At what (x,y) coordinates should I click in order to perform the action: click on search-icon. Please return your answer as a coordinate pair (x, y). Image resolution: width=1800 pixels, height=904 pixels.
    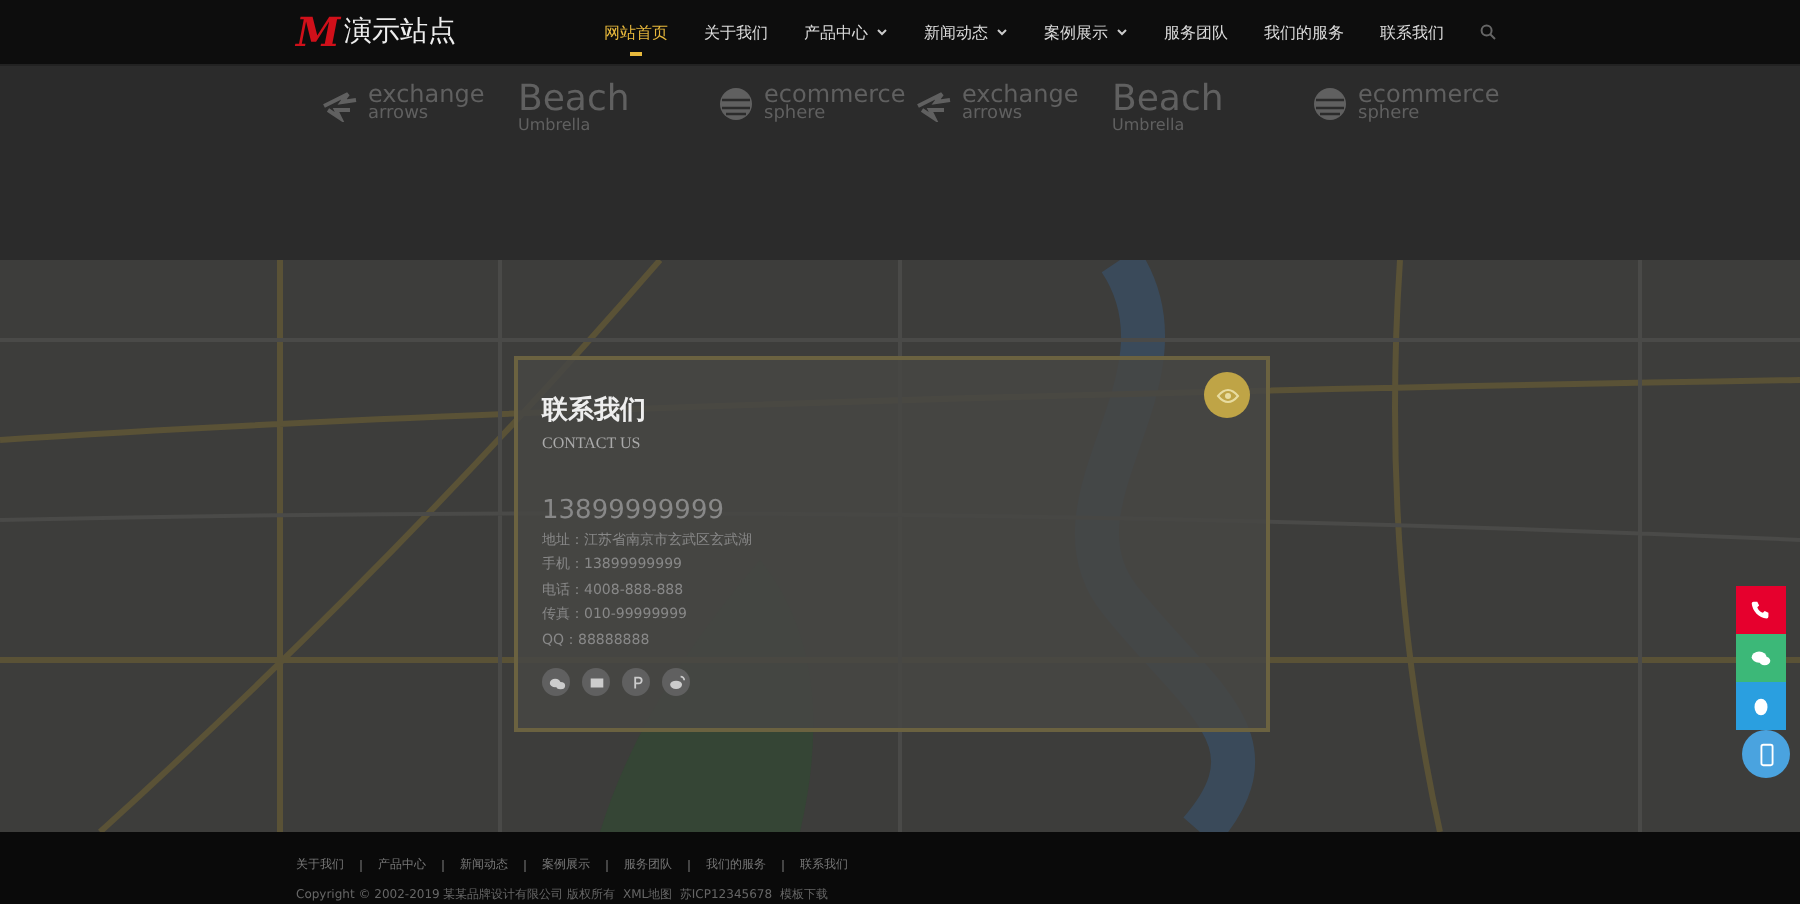
    Looking at the image, I should click on (1488, 32).